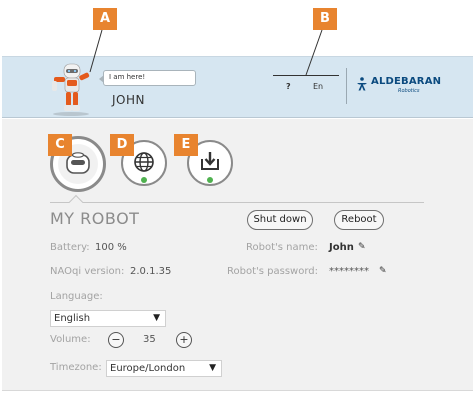 This screenshot has height=406, width=475. I want to click on robot-password-value: ********, so click(349, 271).